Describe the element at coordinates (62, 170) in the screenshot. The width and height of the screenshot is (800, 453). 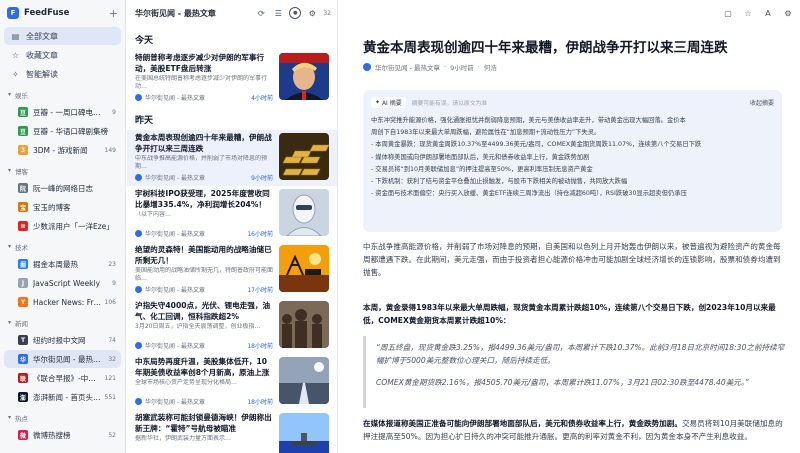
I see `feed-group-header: ▾ 博客` at that location.